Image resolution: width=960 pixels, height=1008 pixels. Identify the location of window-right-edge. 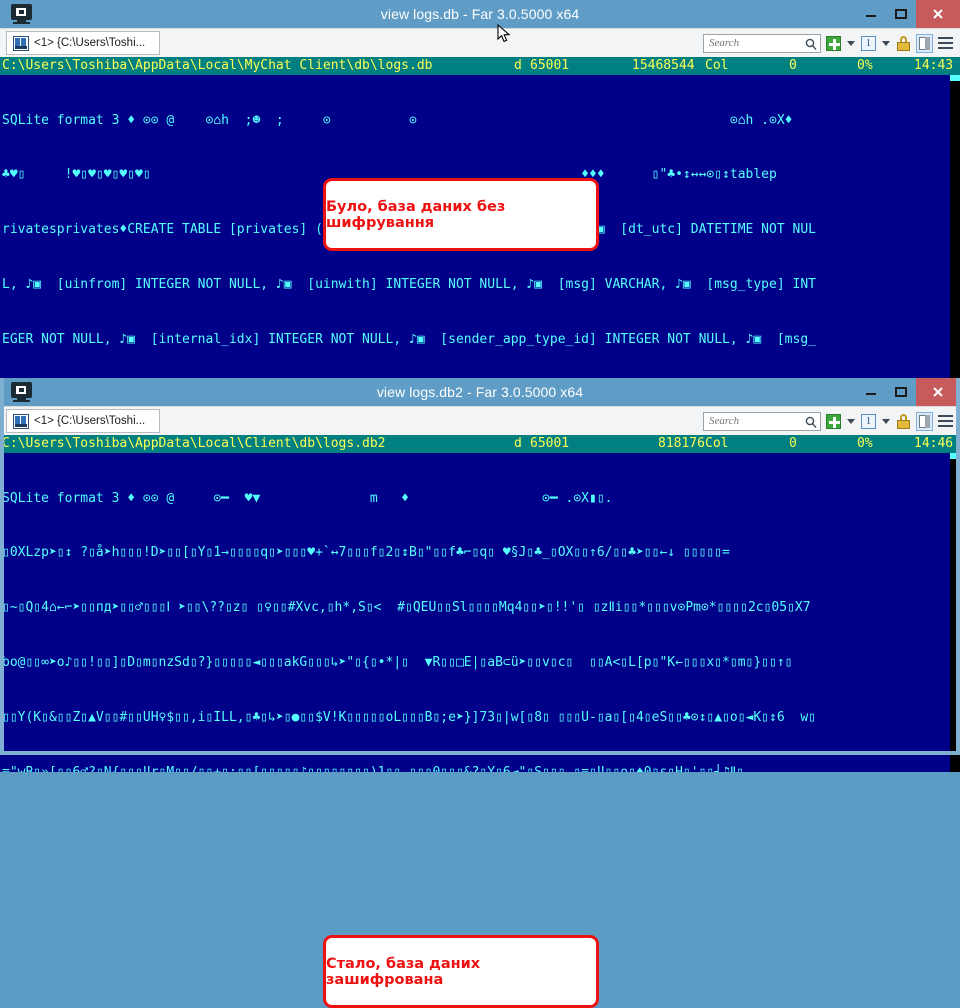
(958, 566).